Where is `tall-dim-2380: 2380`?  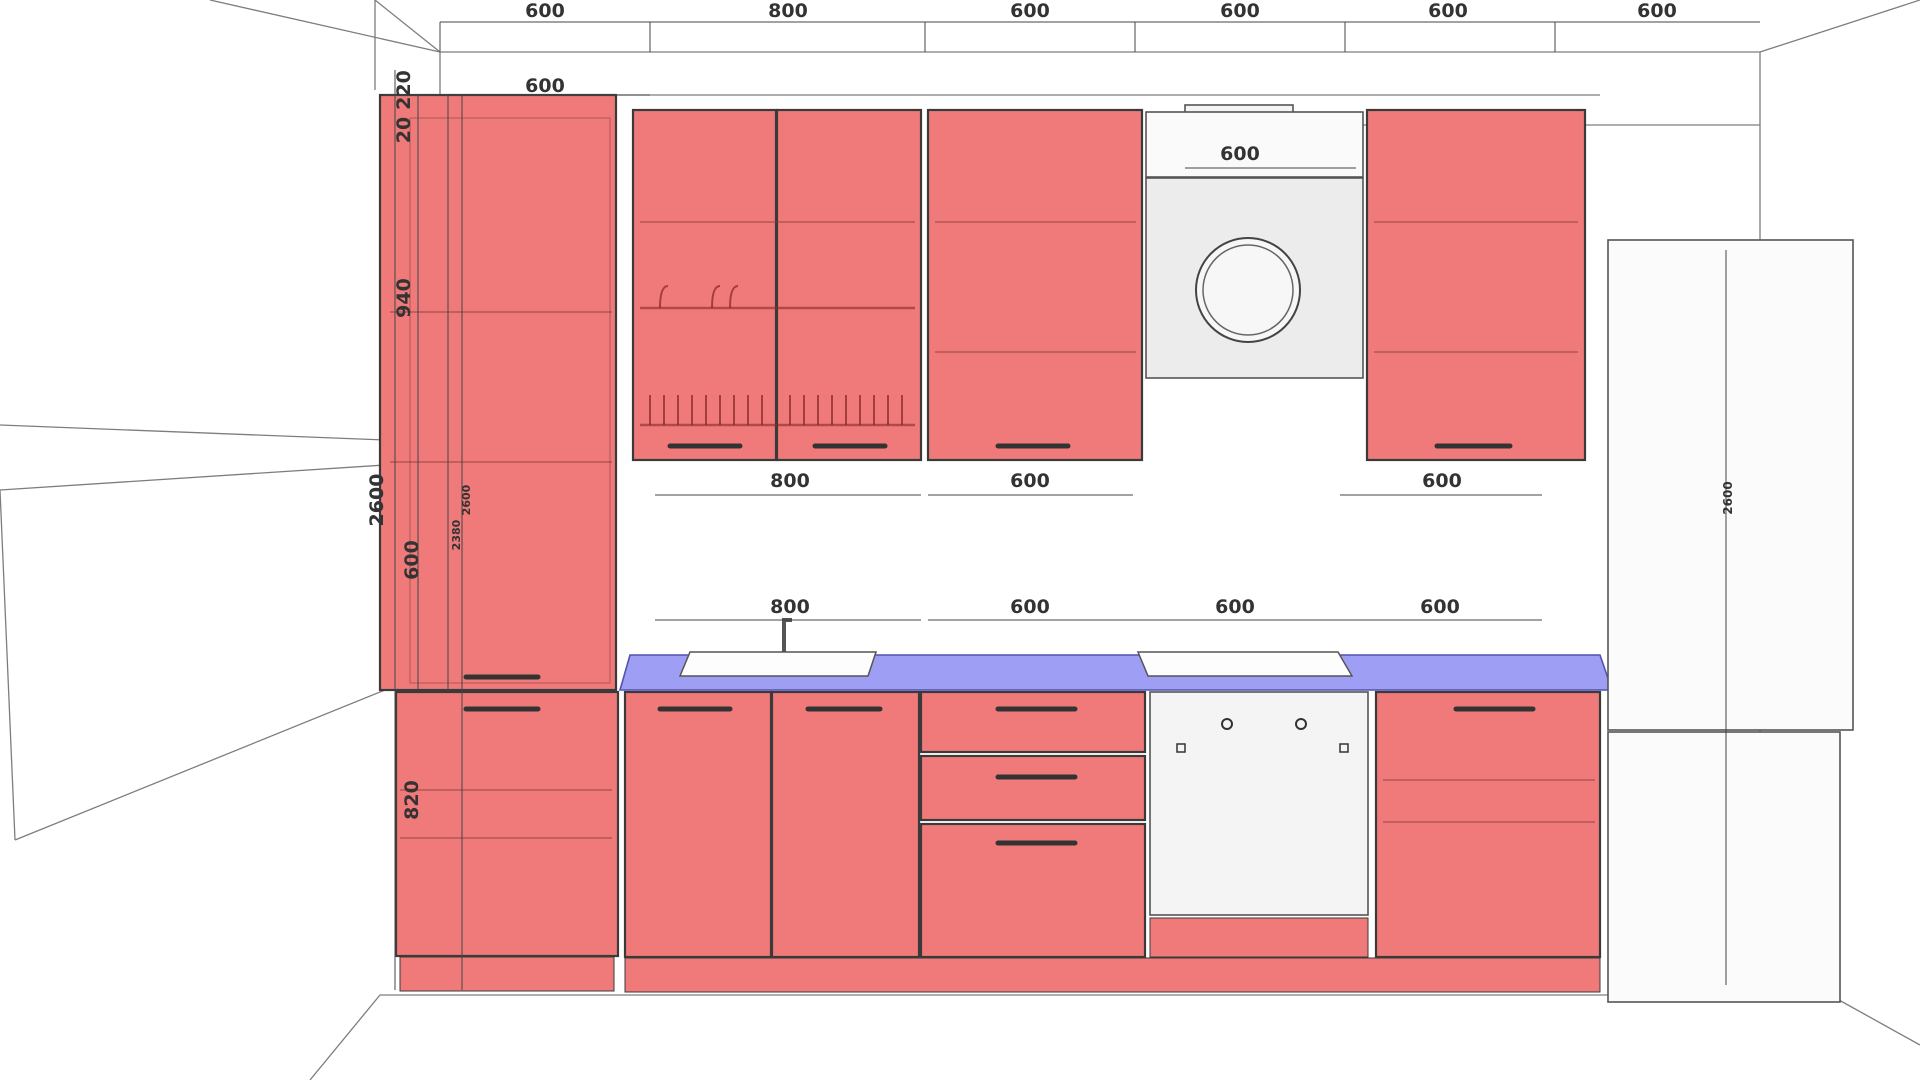
tall-dim-2380: 2380 is located at coordinates (456, 534).